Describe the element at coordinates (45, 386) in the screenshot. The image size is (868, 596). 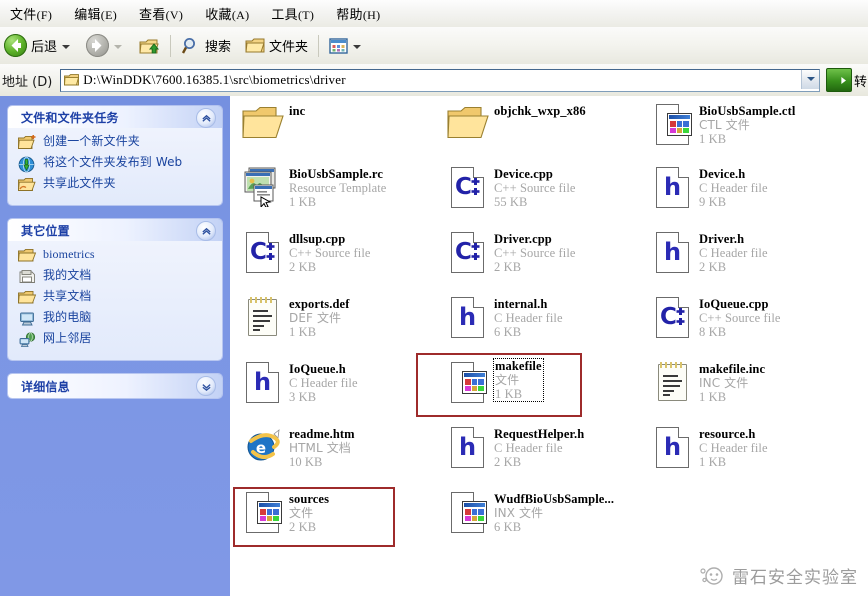
I see `details-panel-title: 详细信息` at that location.